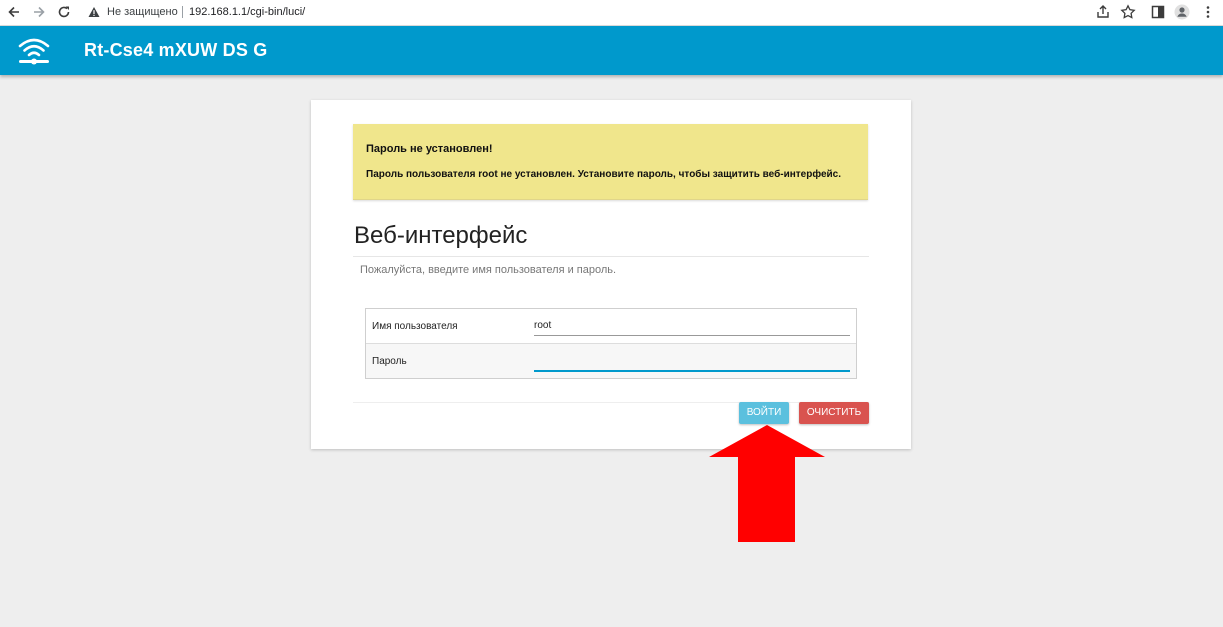 This screenshot has height=627, width=1223. Describe the element at coordinates (142, 12) in the screenshot. I see `security-status: Не защищено` at that location.